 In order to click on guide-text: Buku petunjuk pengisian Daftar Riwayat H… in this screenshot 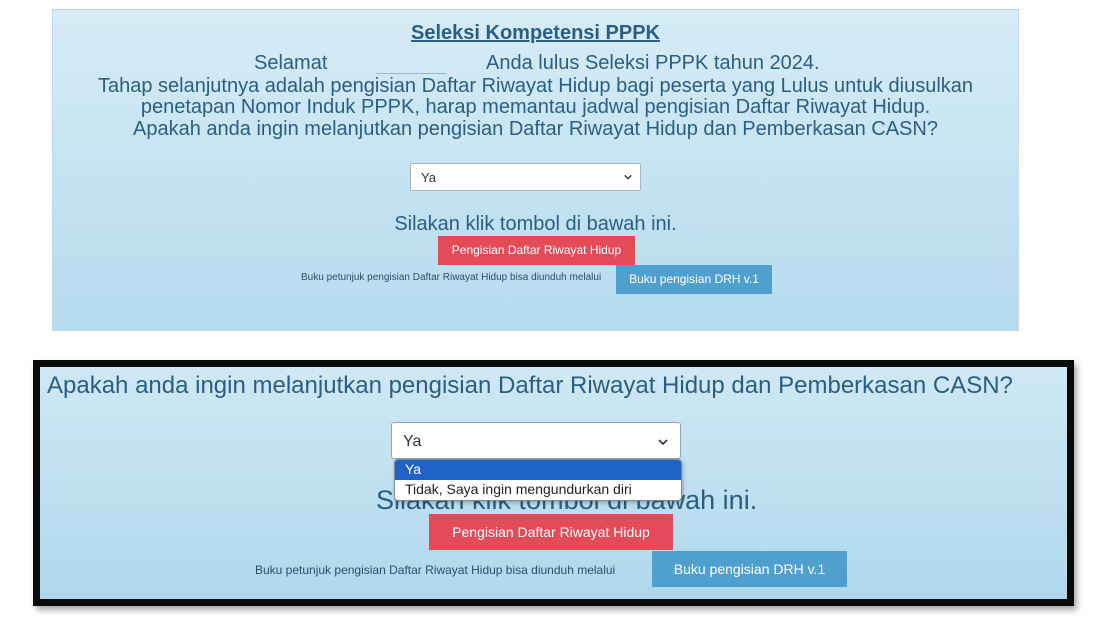, I will do `click(451, 277)`.